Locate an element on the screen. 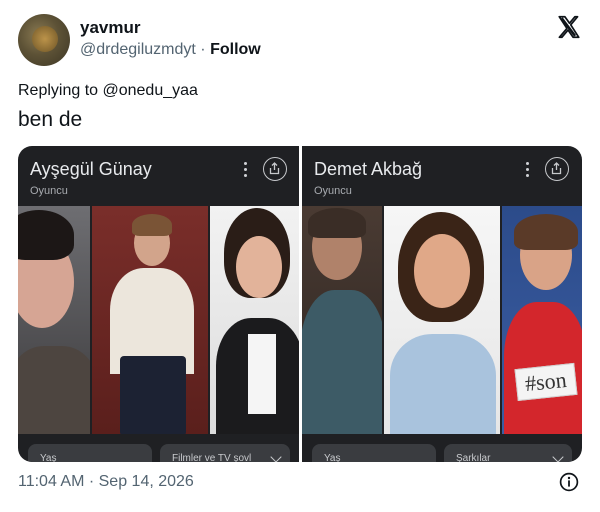  x-logo-icon is located at coordinates (569, 27).